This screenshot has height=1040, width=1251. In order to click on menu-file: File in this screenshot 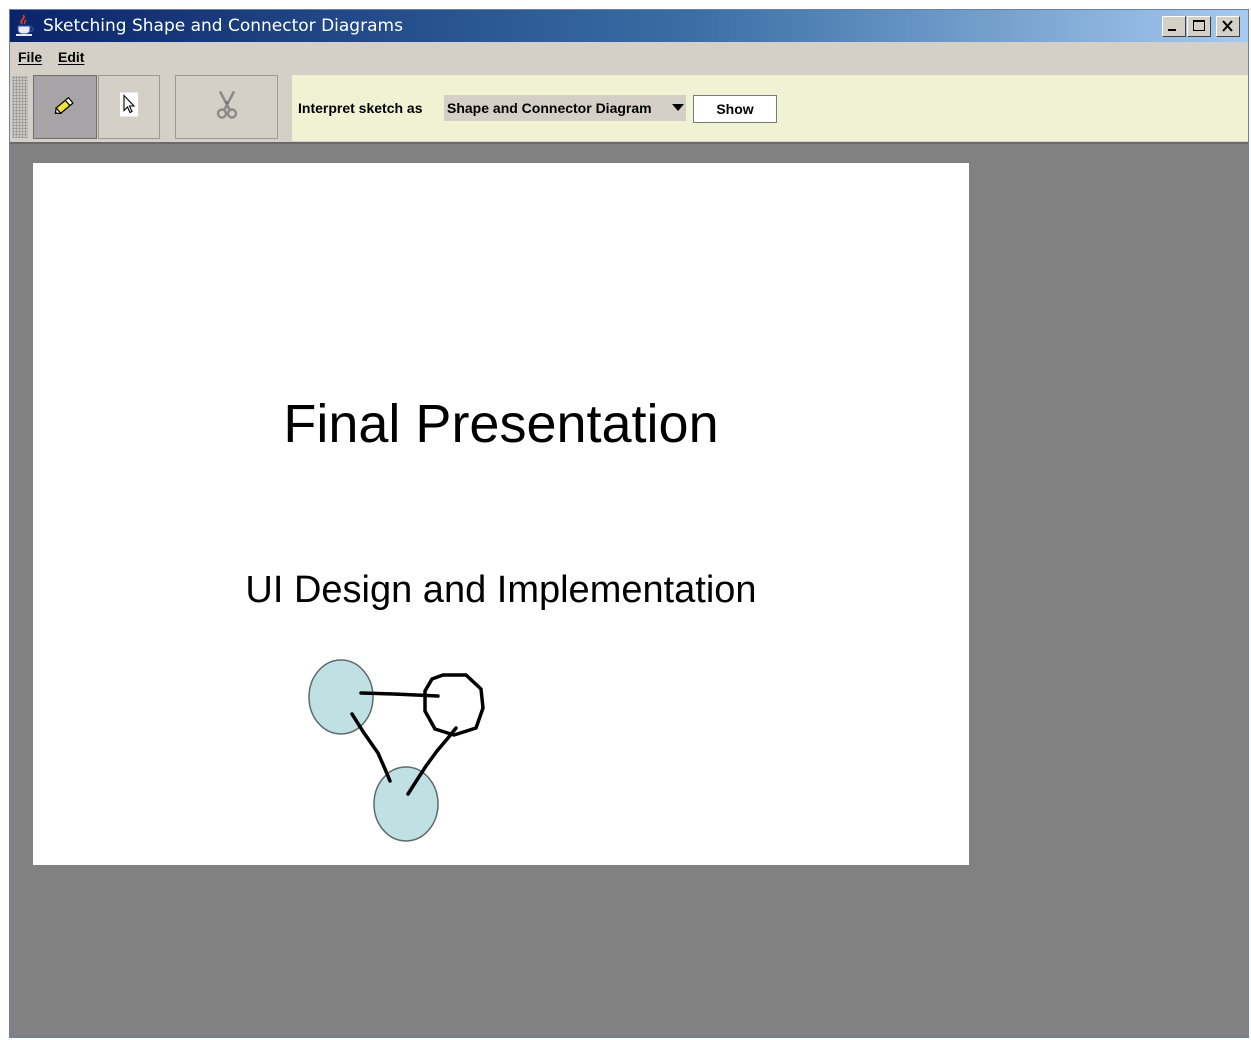, I will do `click(30, 57)`.